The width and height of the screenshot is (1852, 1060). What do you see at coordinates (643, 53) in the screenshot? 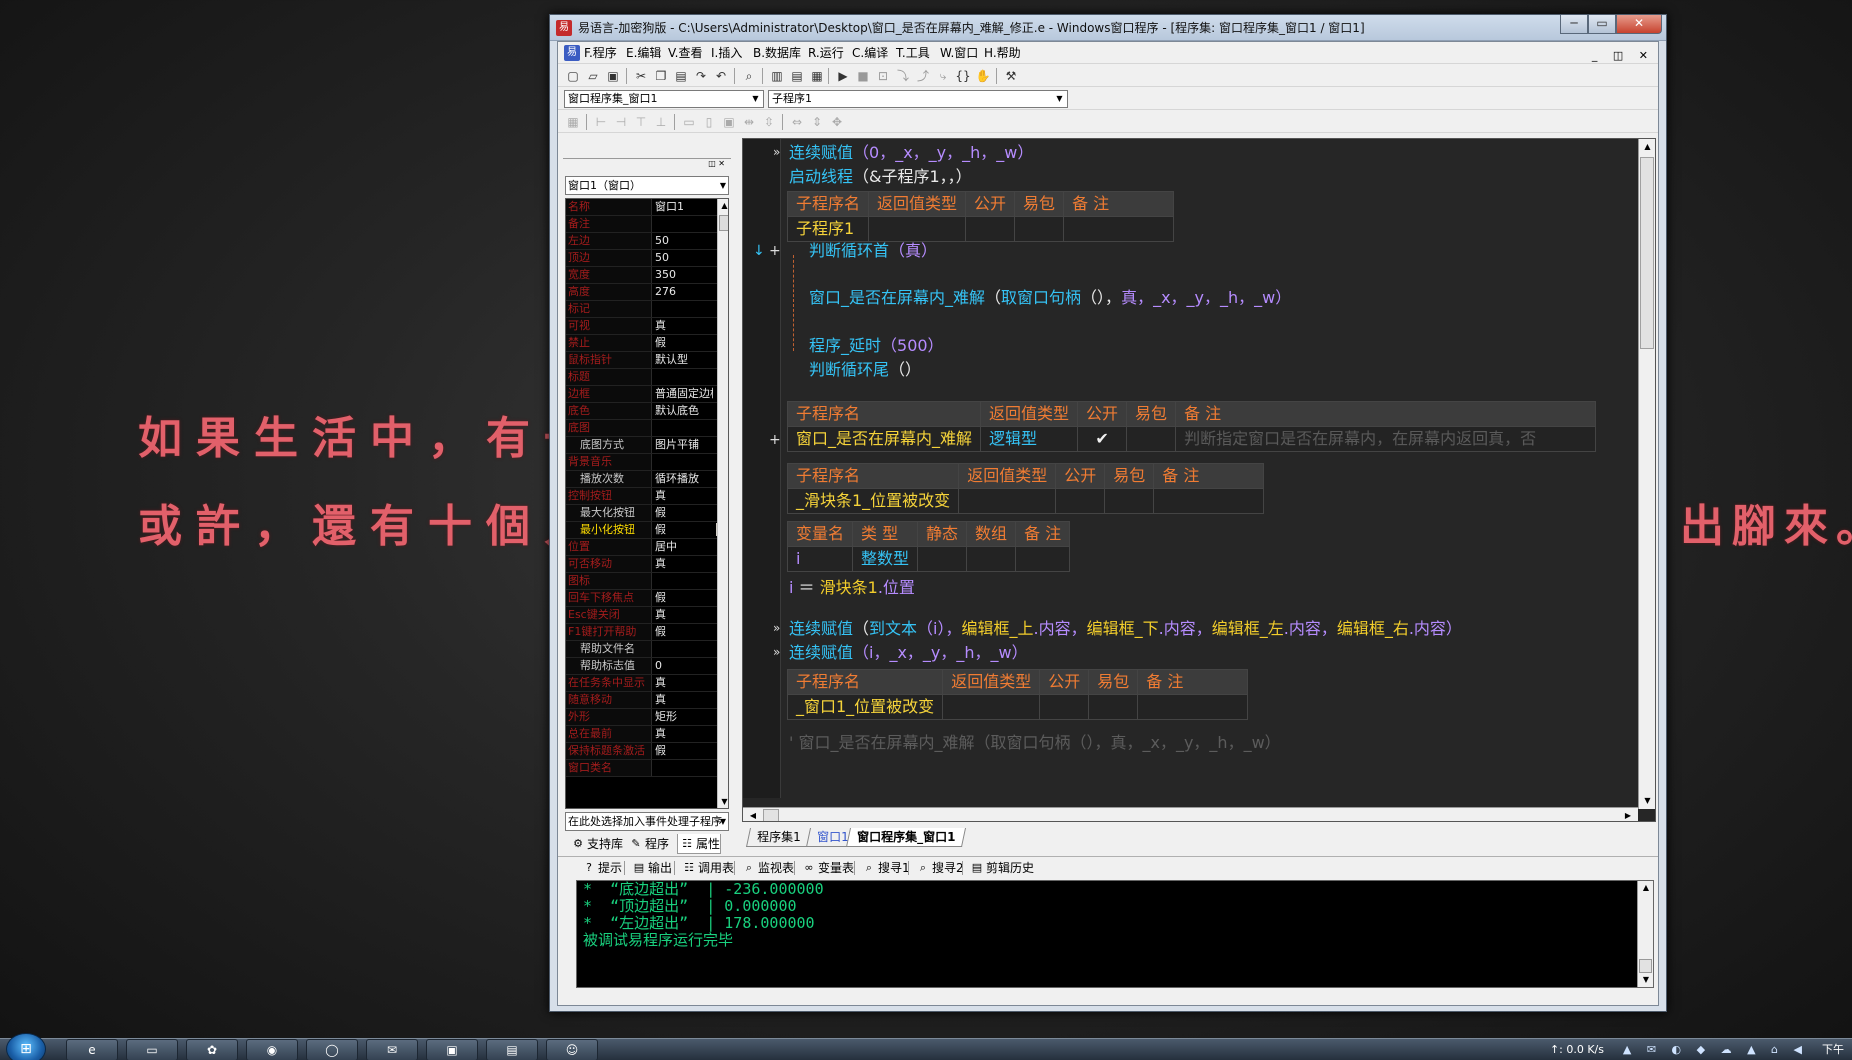
I see `menu-edit: E.编辑` at bounding box center [643, 53].